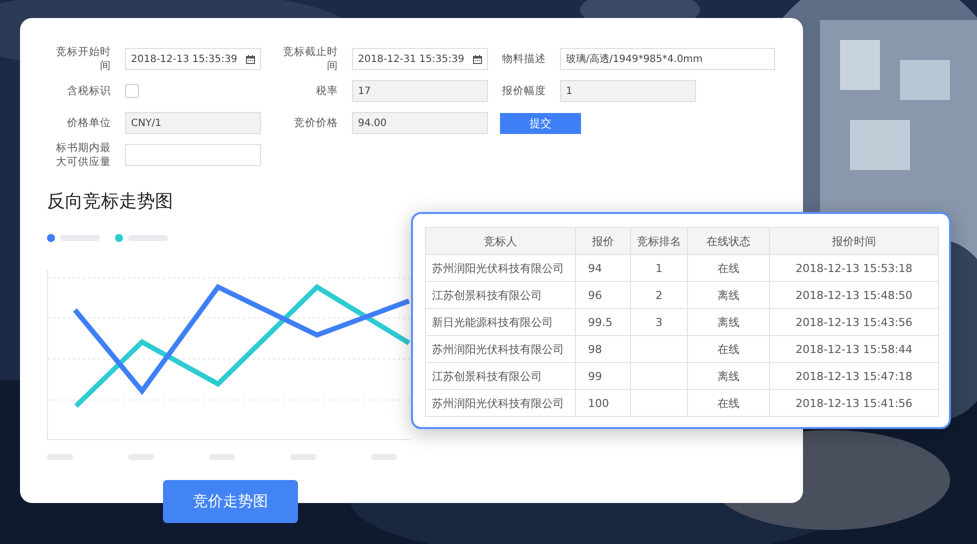  I want to click on submit-button: 提交, so click(540, 123).